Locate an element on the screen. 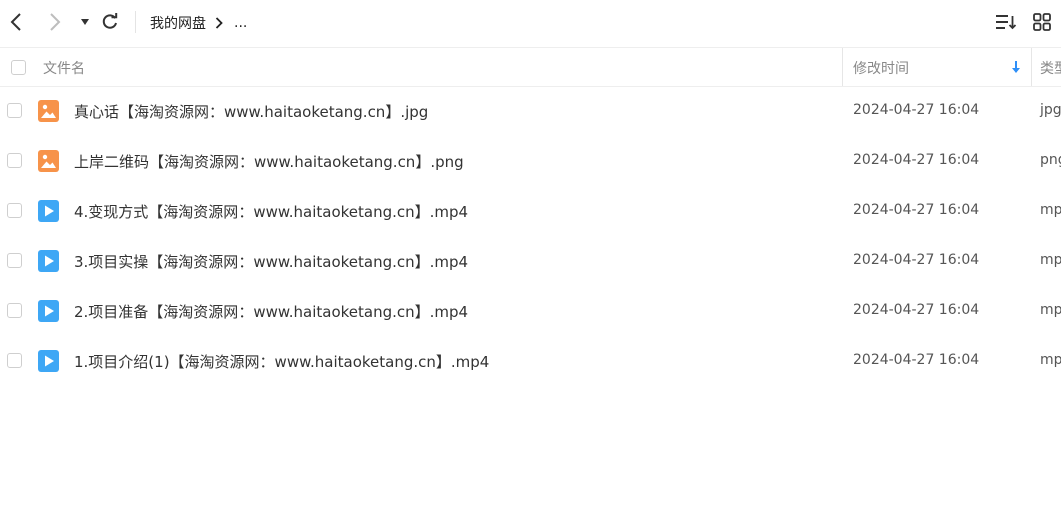 This screenshot has height=523, width=1061. caret-down-icon is located at coordinates (85, 22).